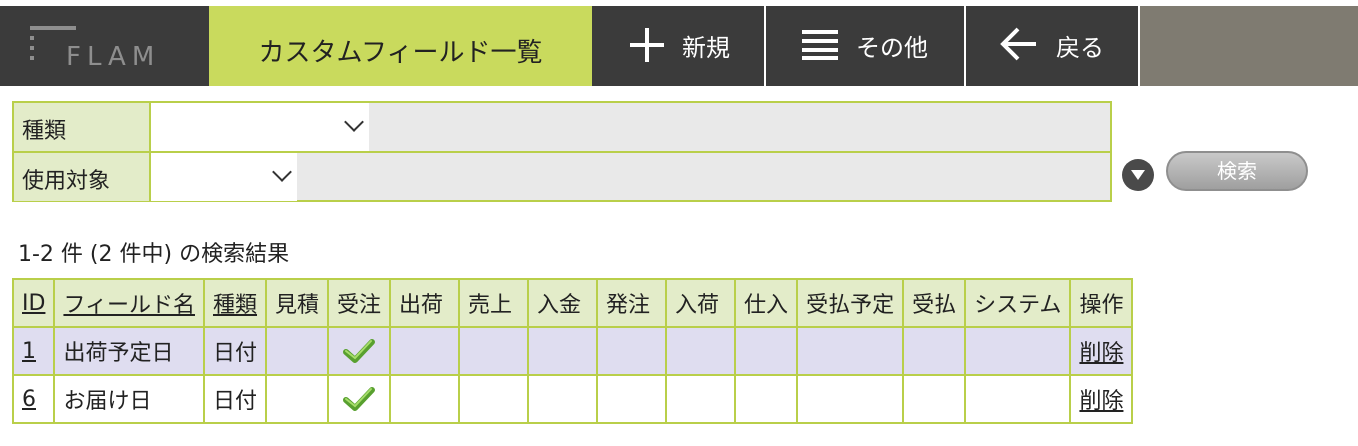 This screenshot has width=1358, height=446. What do you see at coordinates (129, 303) in the screenshot?
I see `col-field-name: フィールド名` at bounding box center [129, 303].